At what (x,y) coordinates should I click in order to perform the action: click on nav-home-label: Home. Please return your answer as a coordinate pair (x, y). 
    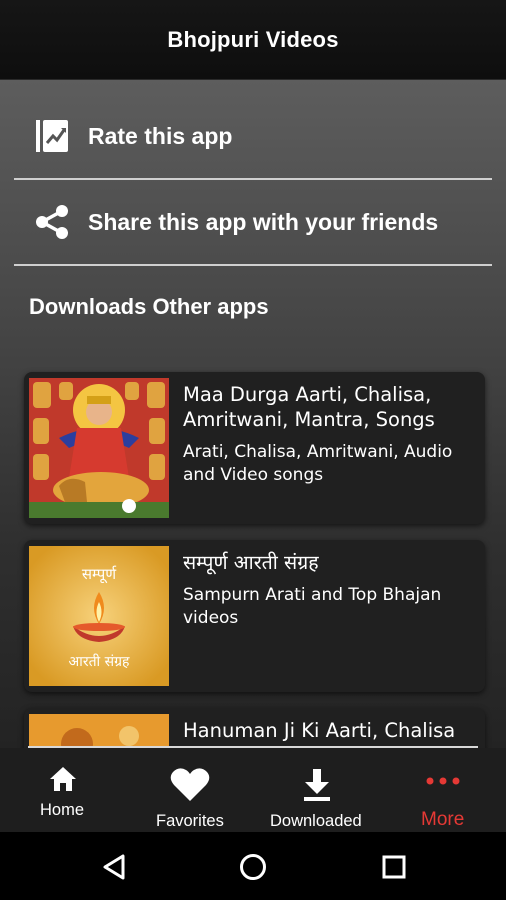
    Looking at the image, I should click on (62, 810).